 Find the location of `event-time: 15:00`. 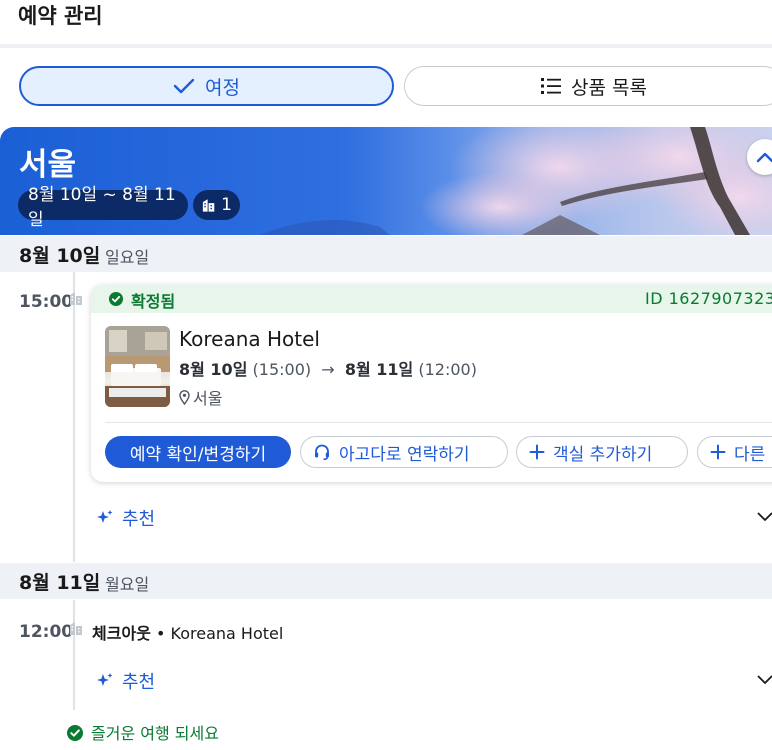

event-time: 15:00 is located at coordinates (46, 302).